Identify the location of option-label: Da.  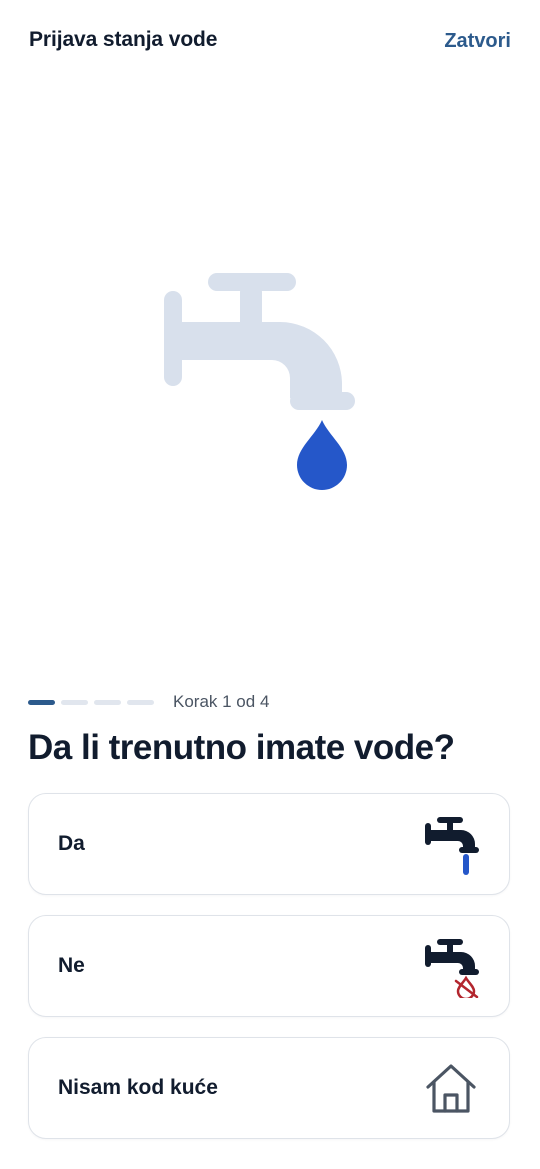
(71, 843).